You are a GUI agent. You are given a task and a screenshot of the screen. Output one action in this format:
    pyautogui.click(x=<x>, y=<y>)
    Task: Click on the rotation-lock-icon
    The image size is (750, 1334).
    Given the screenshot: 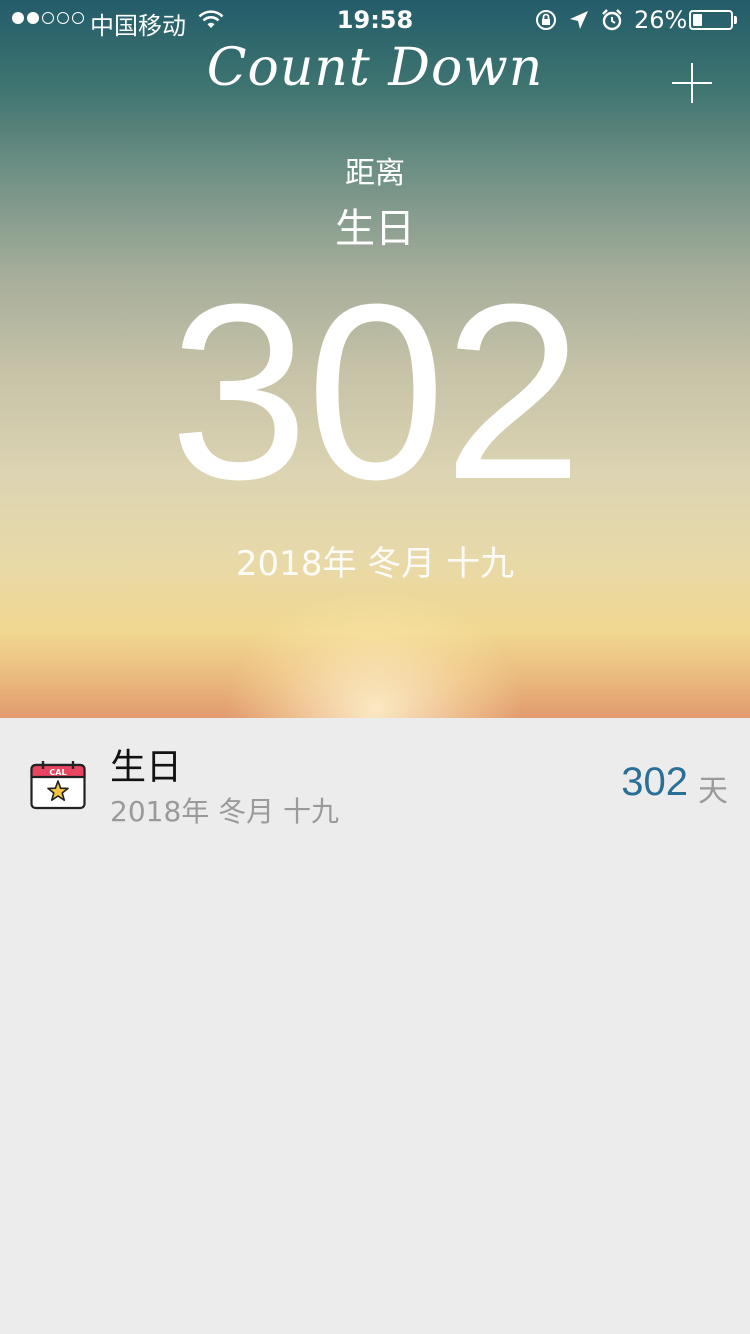 What is the action you would take?
    pyautogui.click(x=546, y=20)
    